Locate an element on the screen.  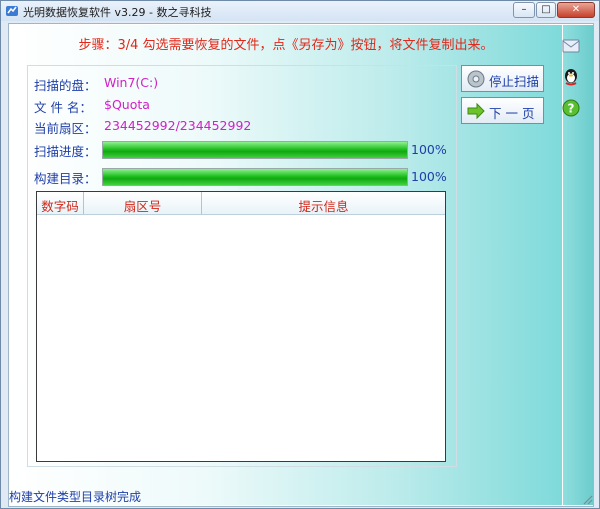
mail-icon is located at coordinates (571, 46).